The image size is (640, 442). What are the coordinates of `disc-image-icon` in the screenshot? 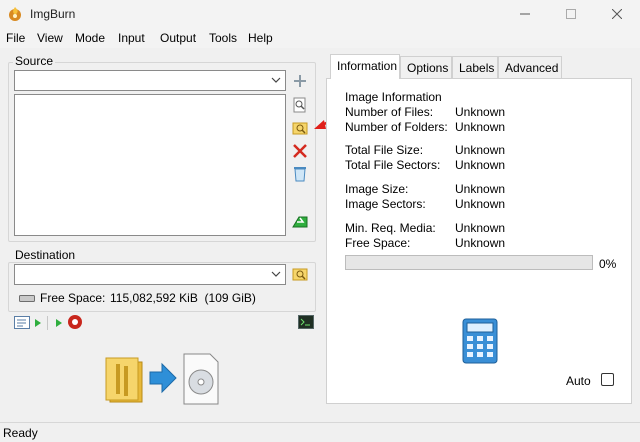 It's located at (201, 379).